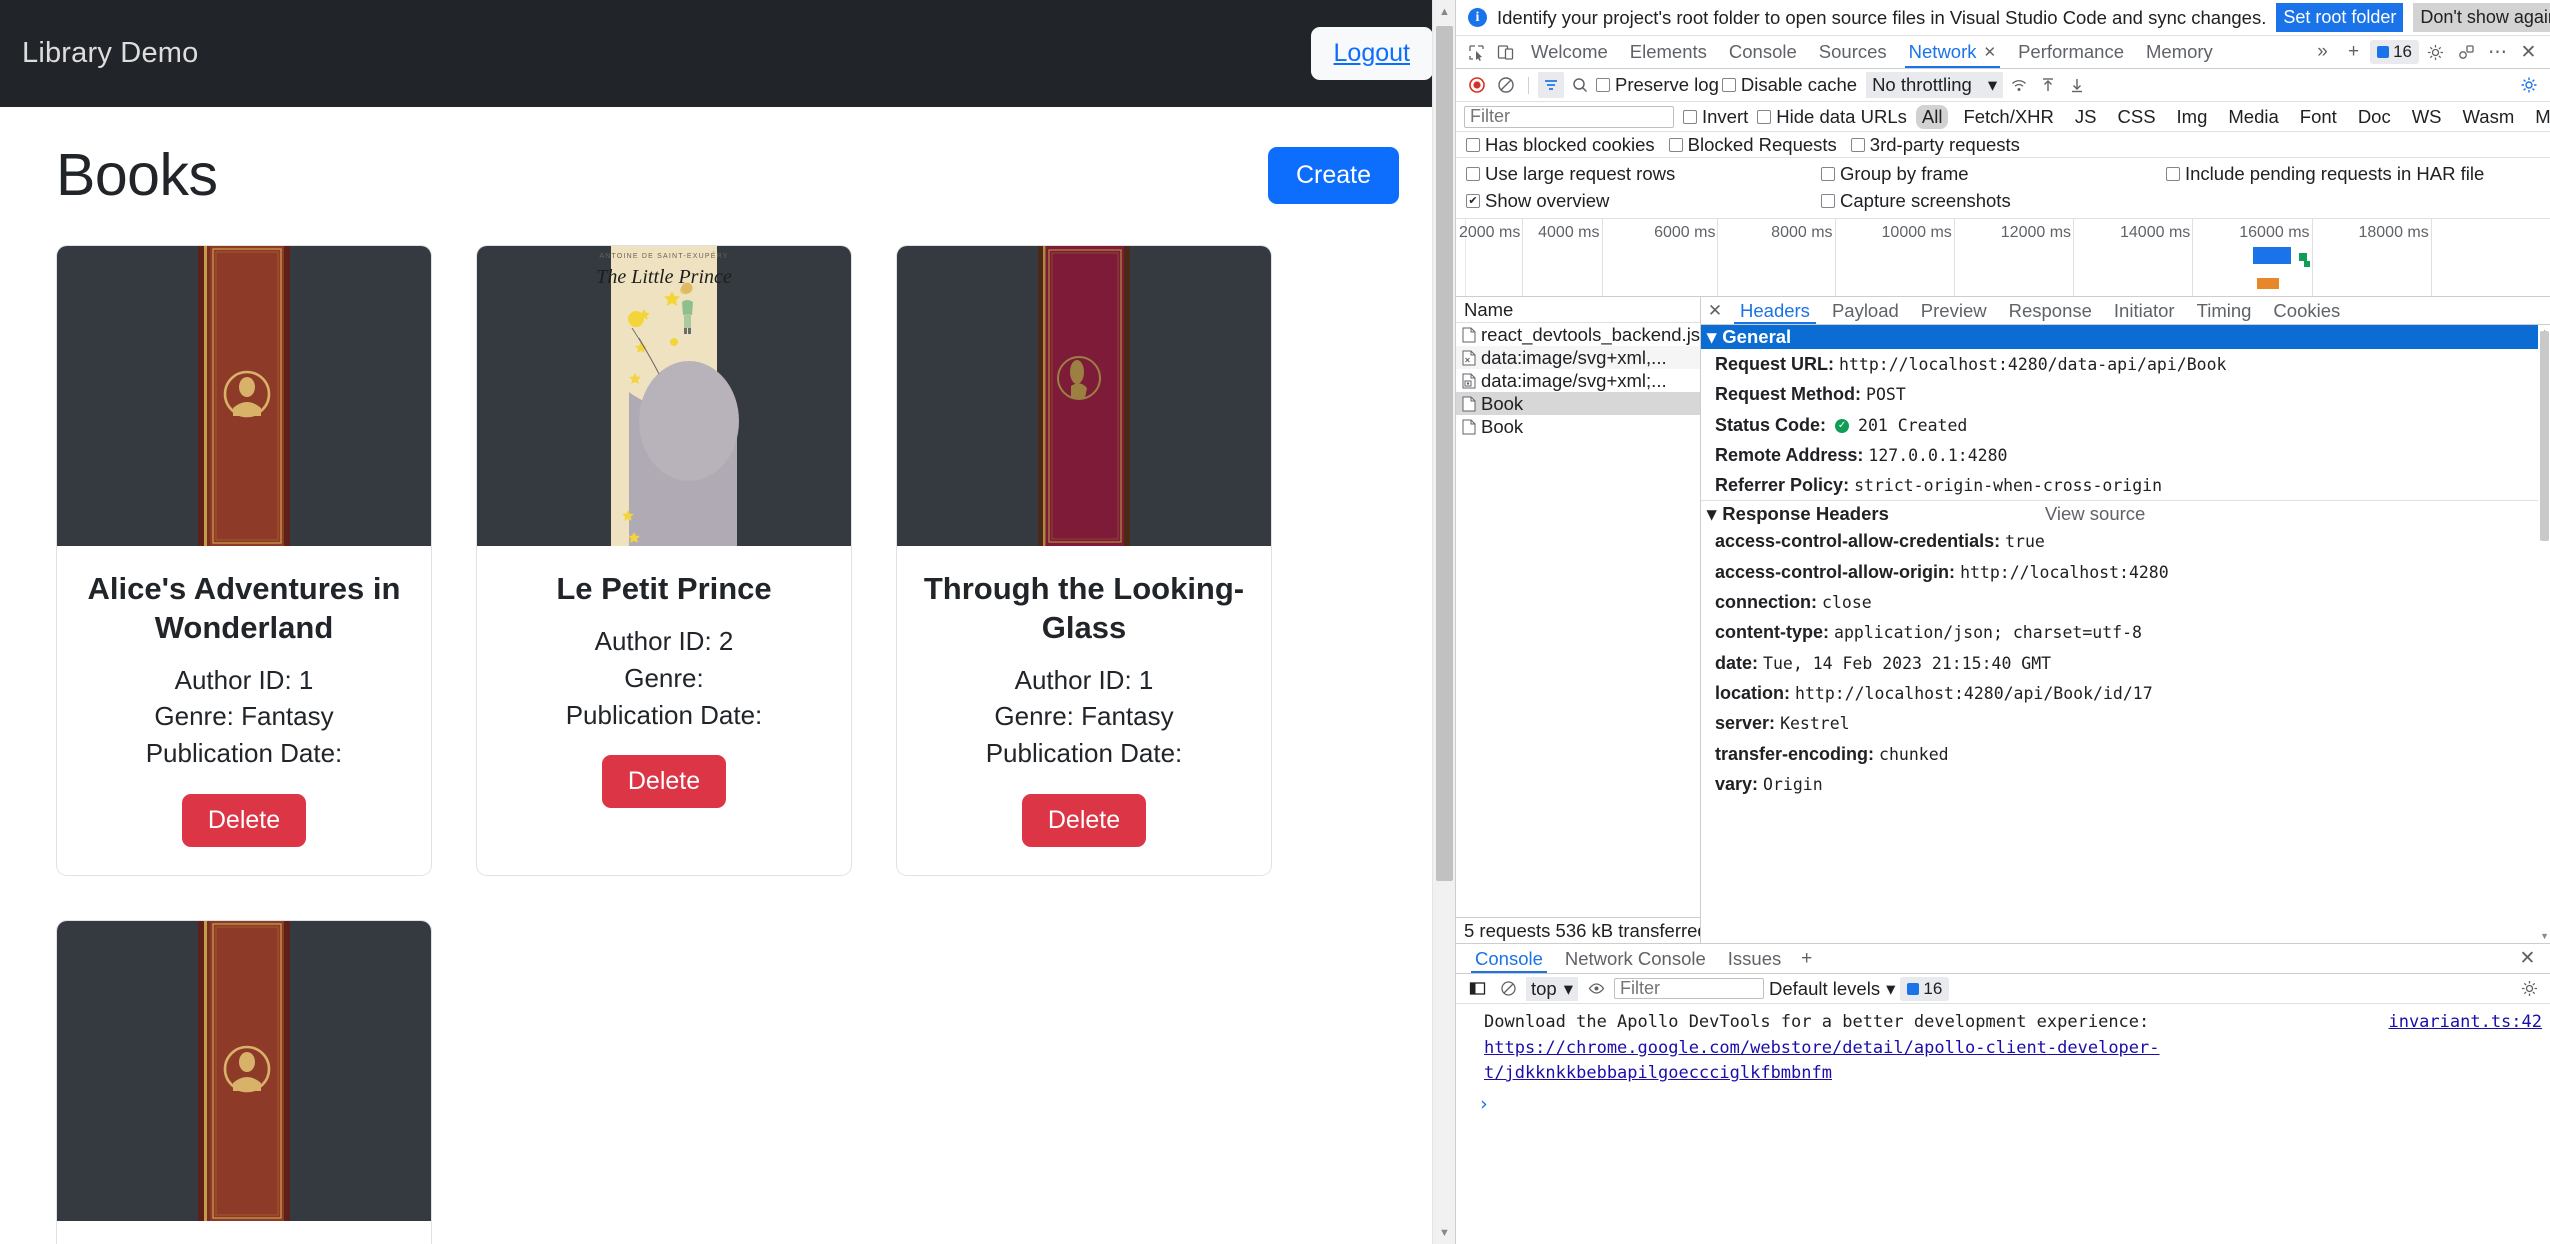 The height and width of the screenshot is (1244, 2550). Describe the element at coordinates (2048, 85) in the screenshot. I see `import-har-icon` at that location.